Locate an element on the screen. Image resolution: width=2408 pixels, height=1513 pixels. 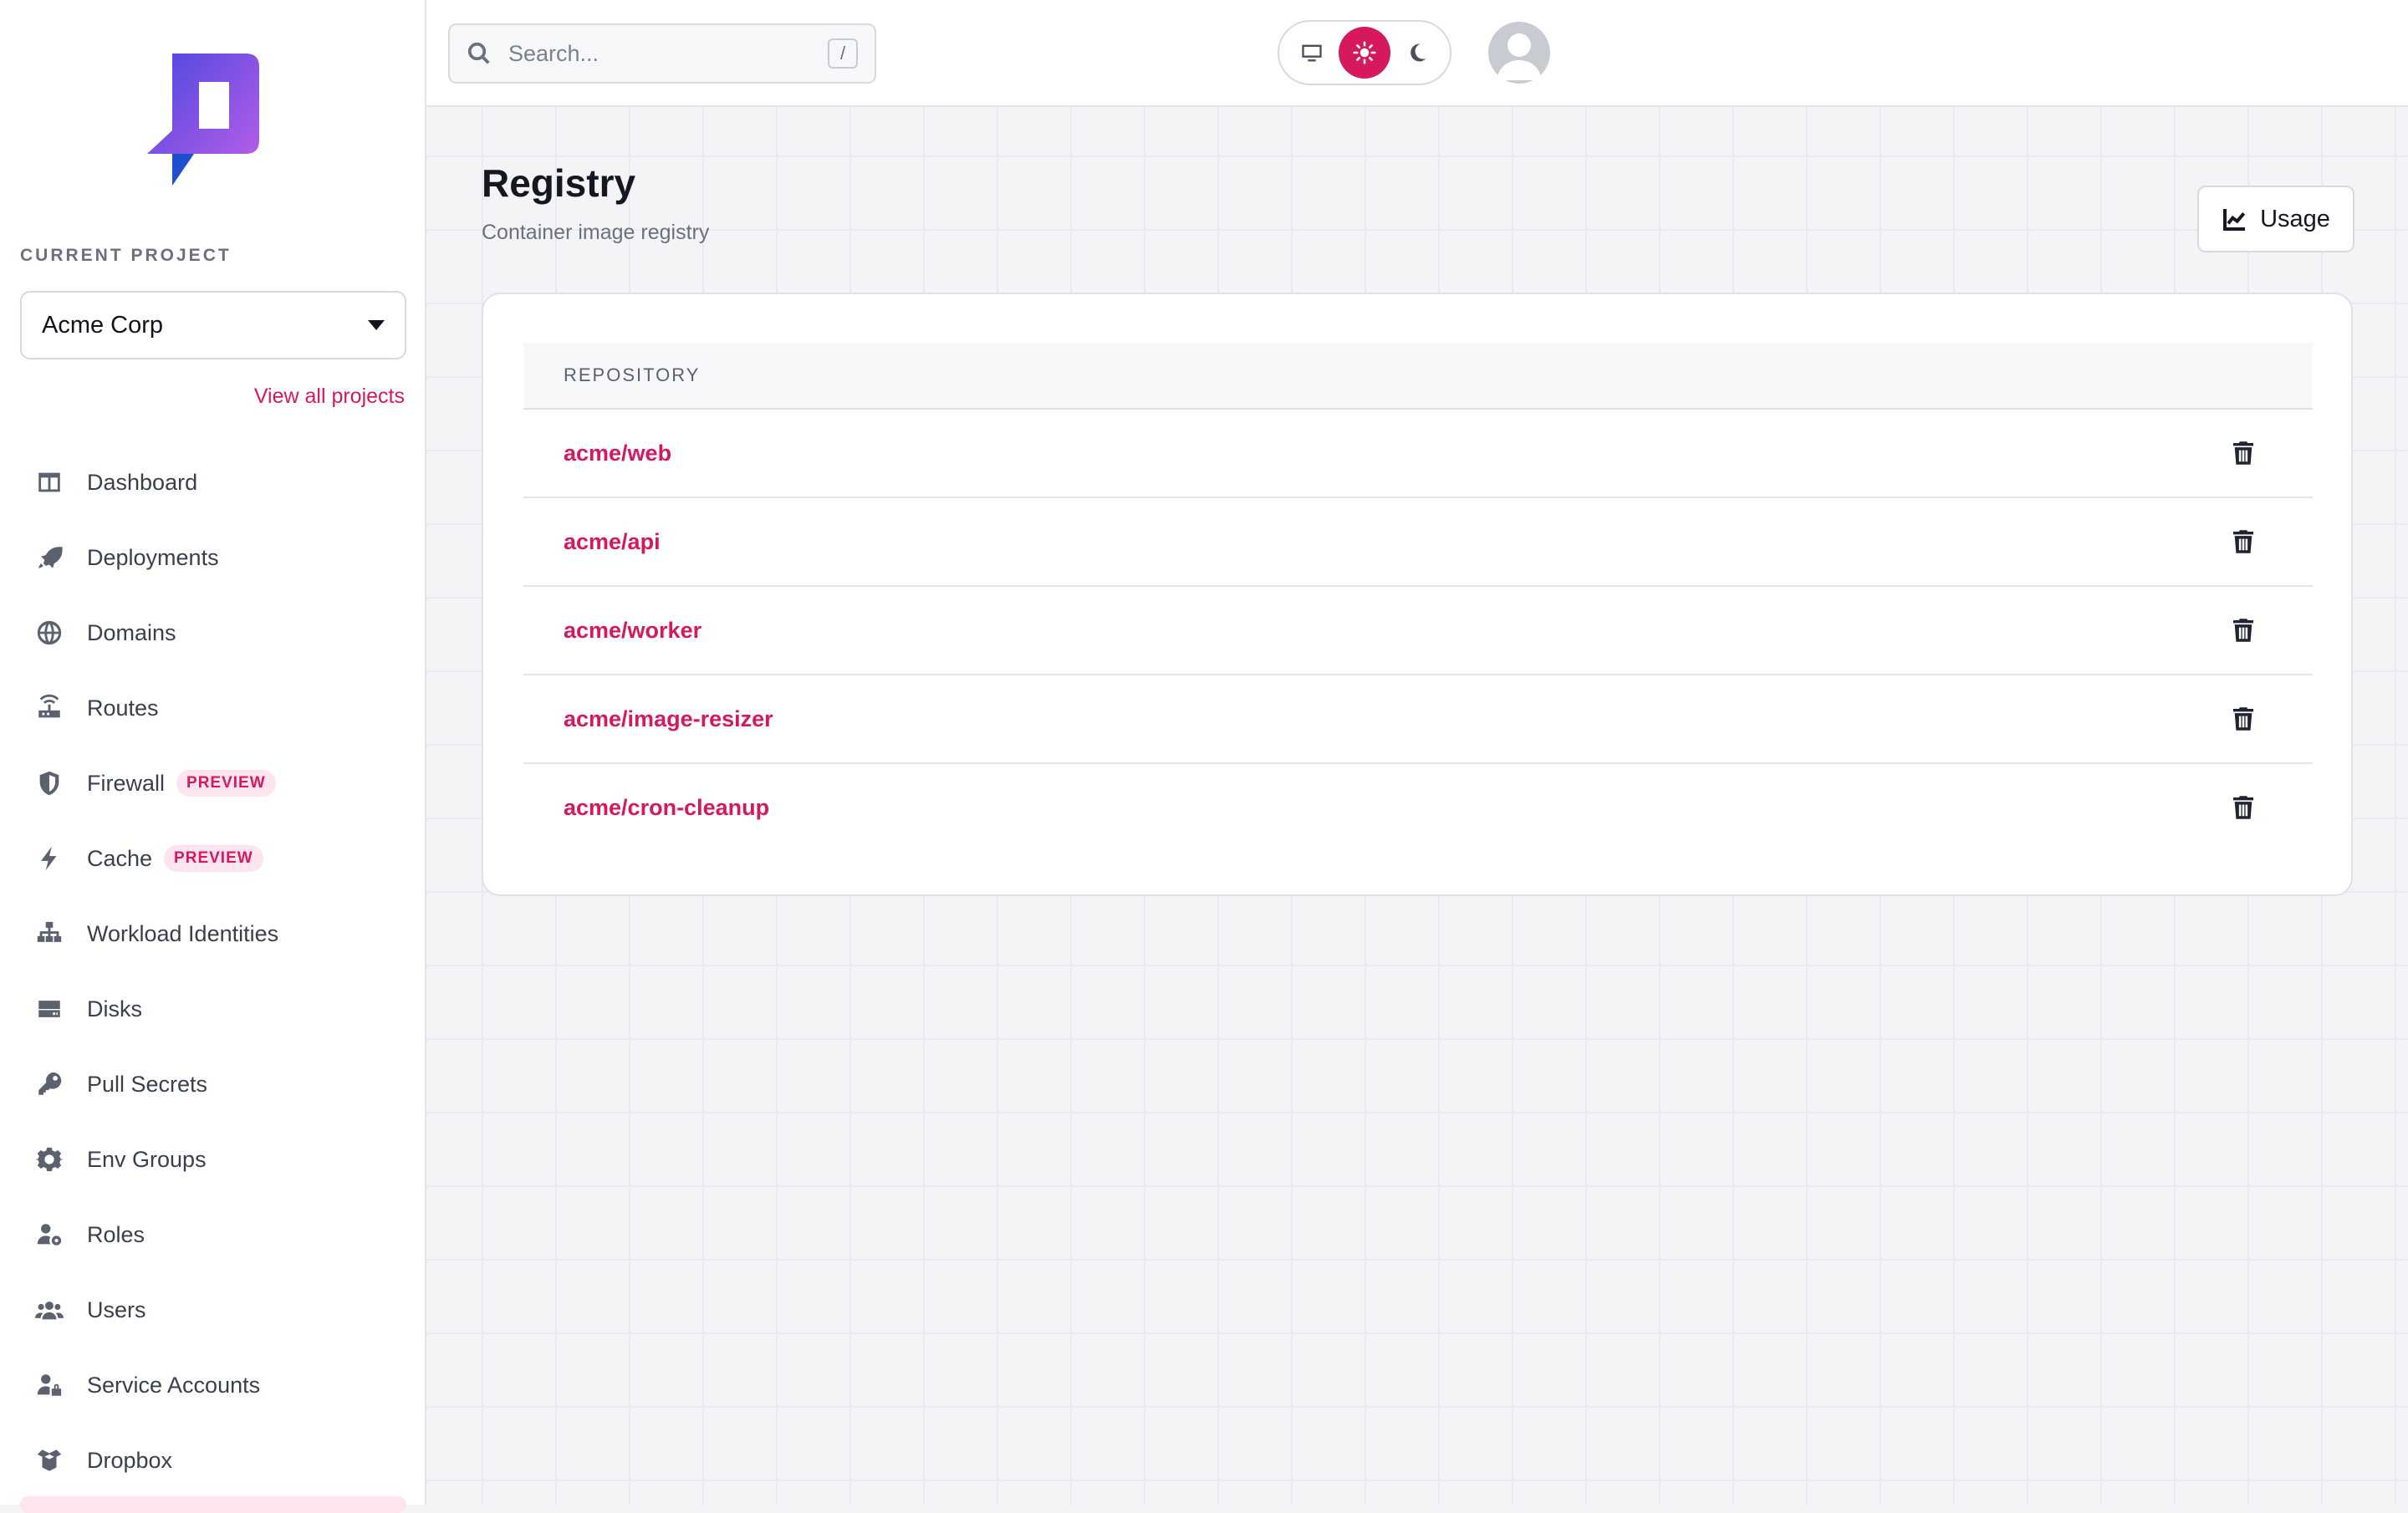
user-gear-icon is located at coordinates (49, 1235).